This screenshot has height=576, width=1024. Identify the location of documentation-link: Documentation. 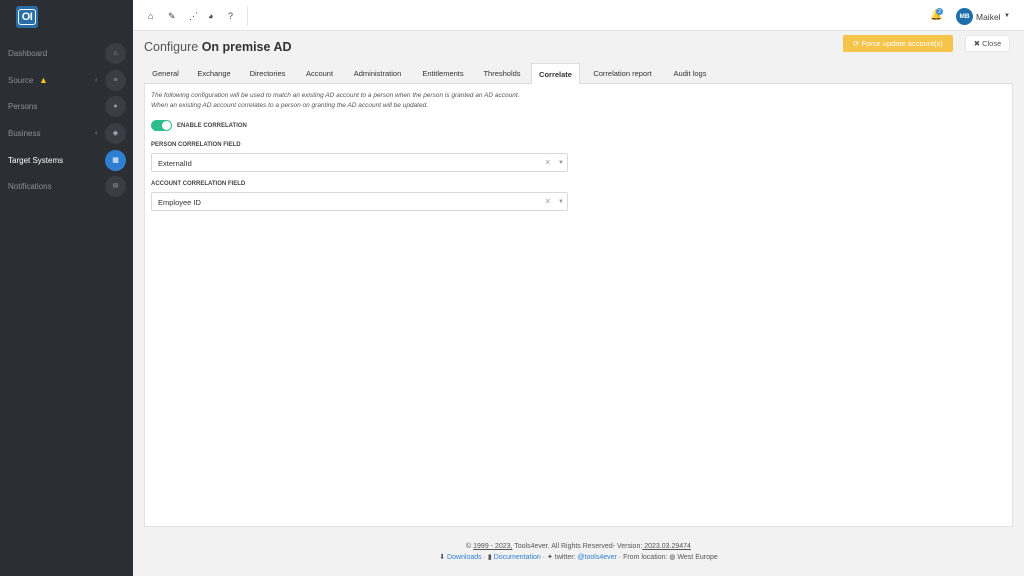
(517, 557).